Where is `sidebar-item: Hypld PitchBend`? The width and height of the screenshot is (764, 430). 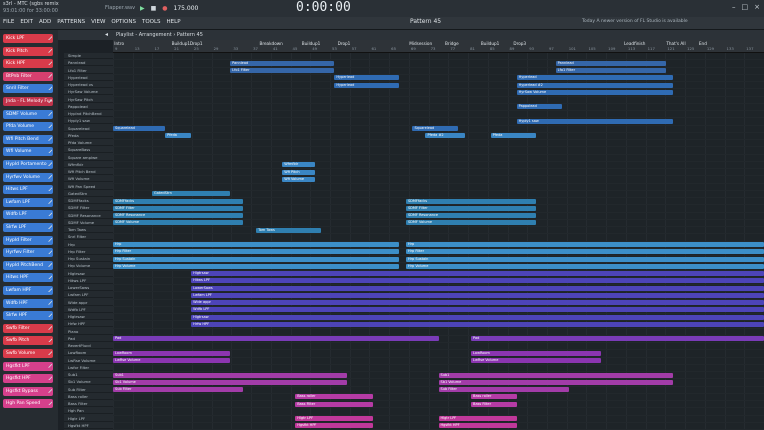
sidebar-item: Hypld PitchBend is located at coordinates (28, 265).